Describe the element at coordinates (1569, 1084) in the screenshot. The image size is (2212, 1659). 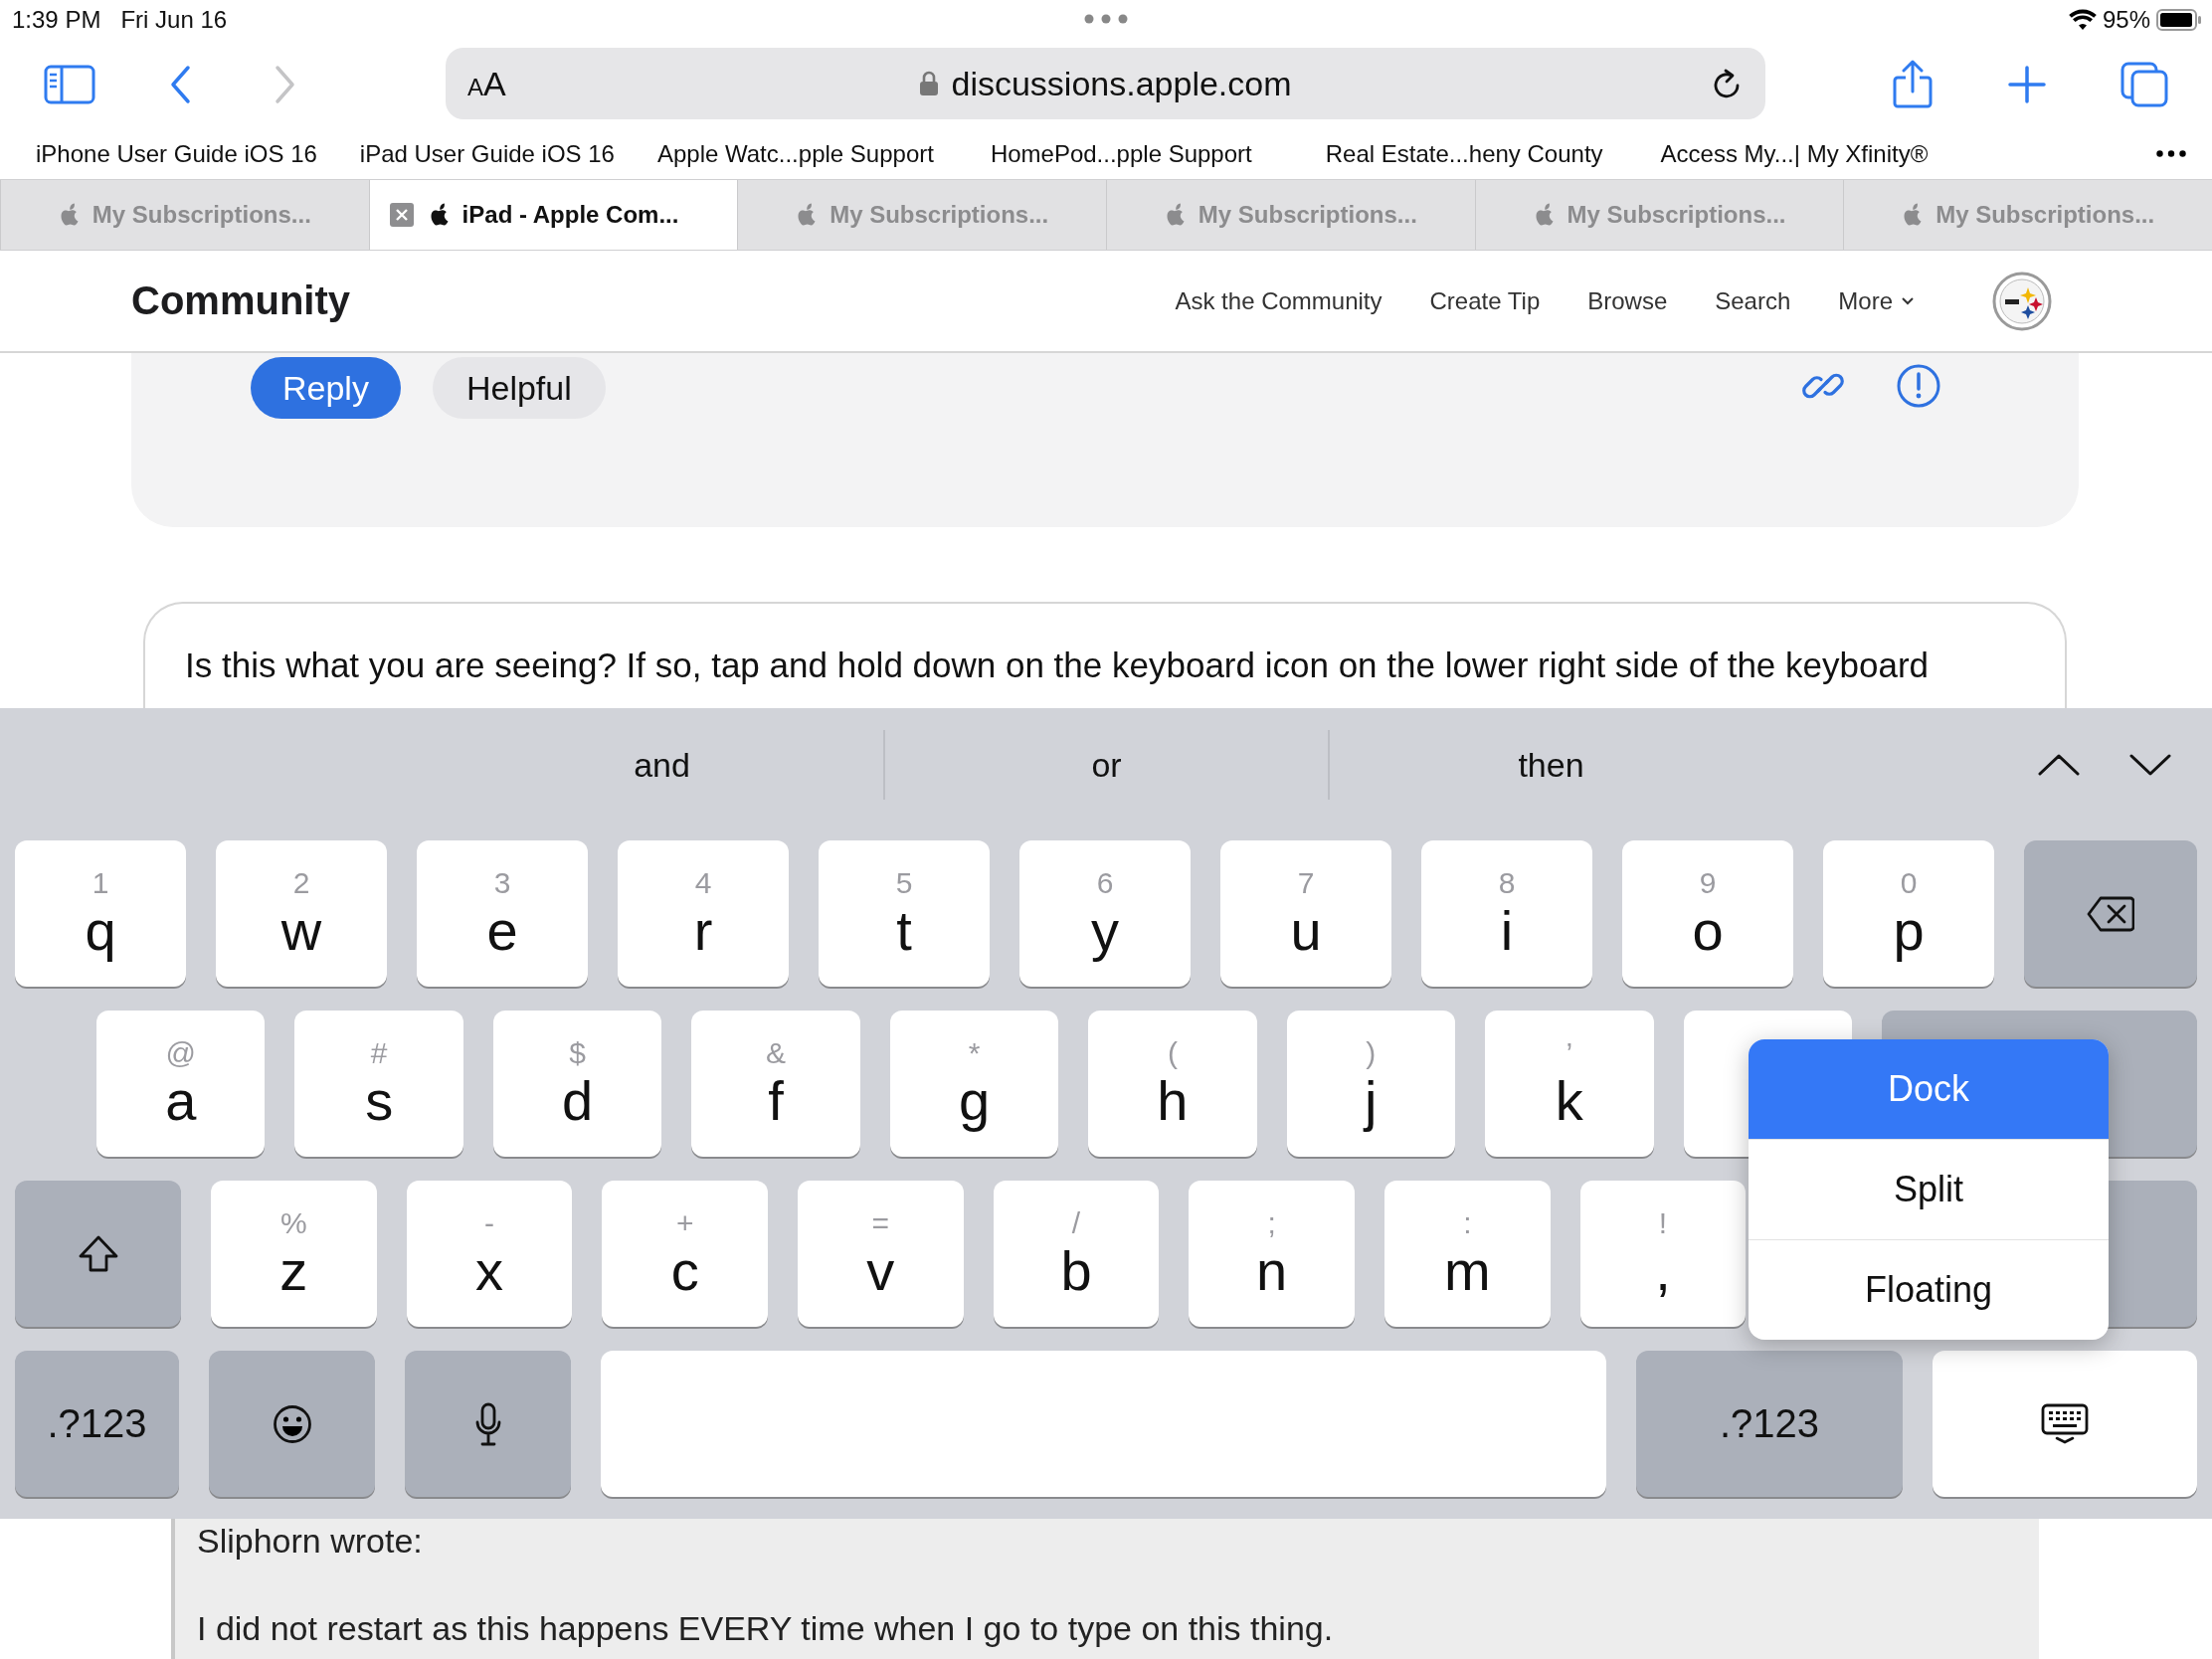
I see `keyboard-key: ’ k` at that location.